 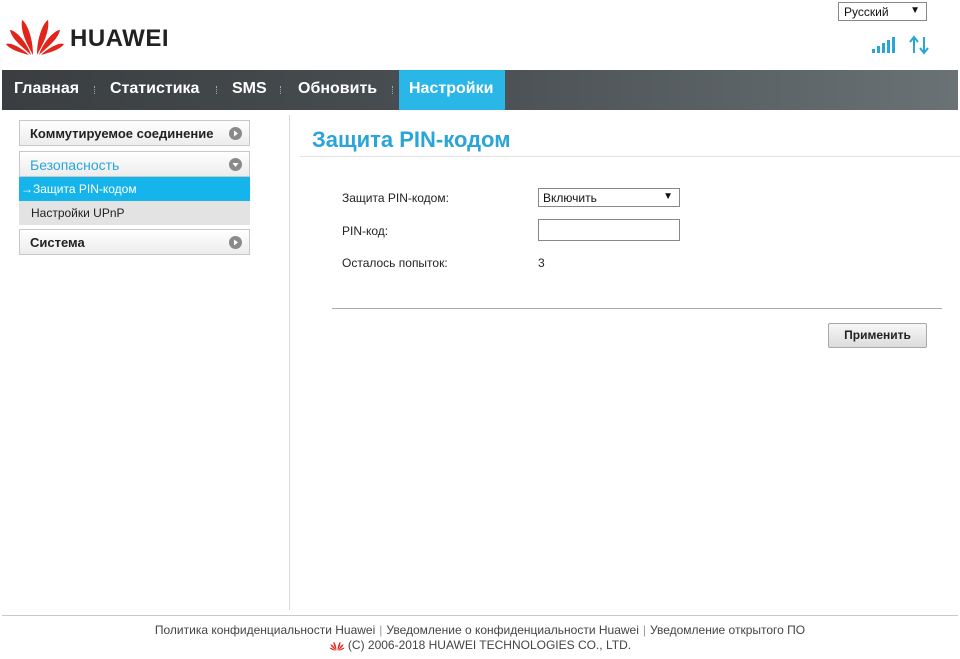 What do you see at coordinates (541, 263) in the screenshot?
I see `attempts-left-value: 3` at bounding box center [541, 263].